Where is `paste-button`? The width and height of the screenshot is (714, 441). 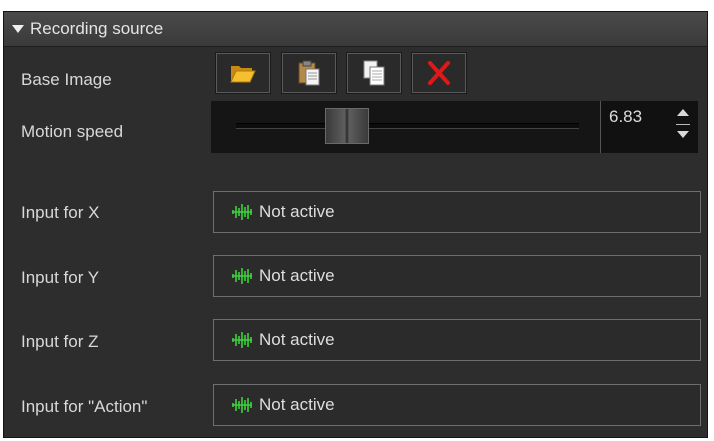
paste-button is located at coordinates (309, 73).